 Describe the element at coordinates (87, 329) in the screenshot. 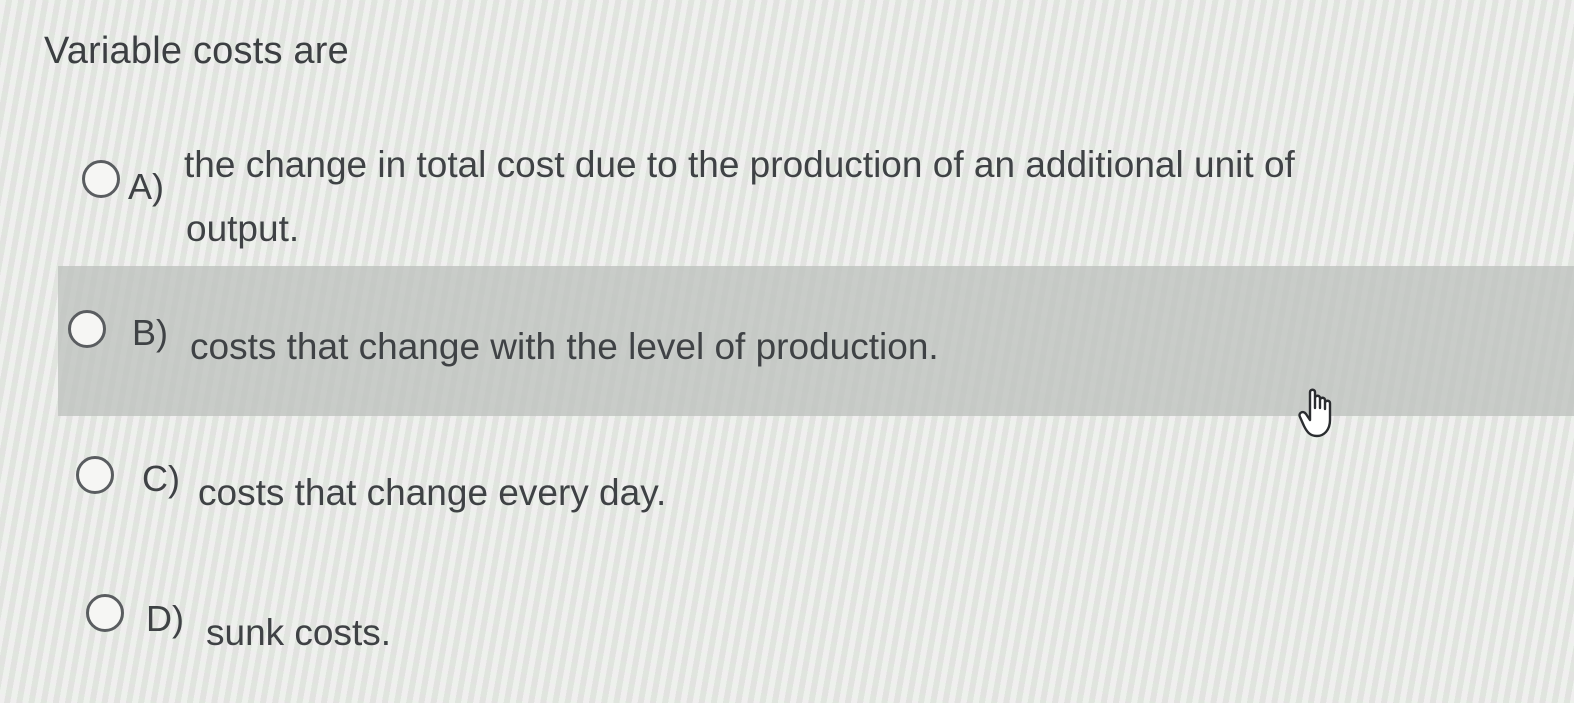

I see `radio-b-icon` at that location.